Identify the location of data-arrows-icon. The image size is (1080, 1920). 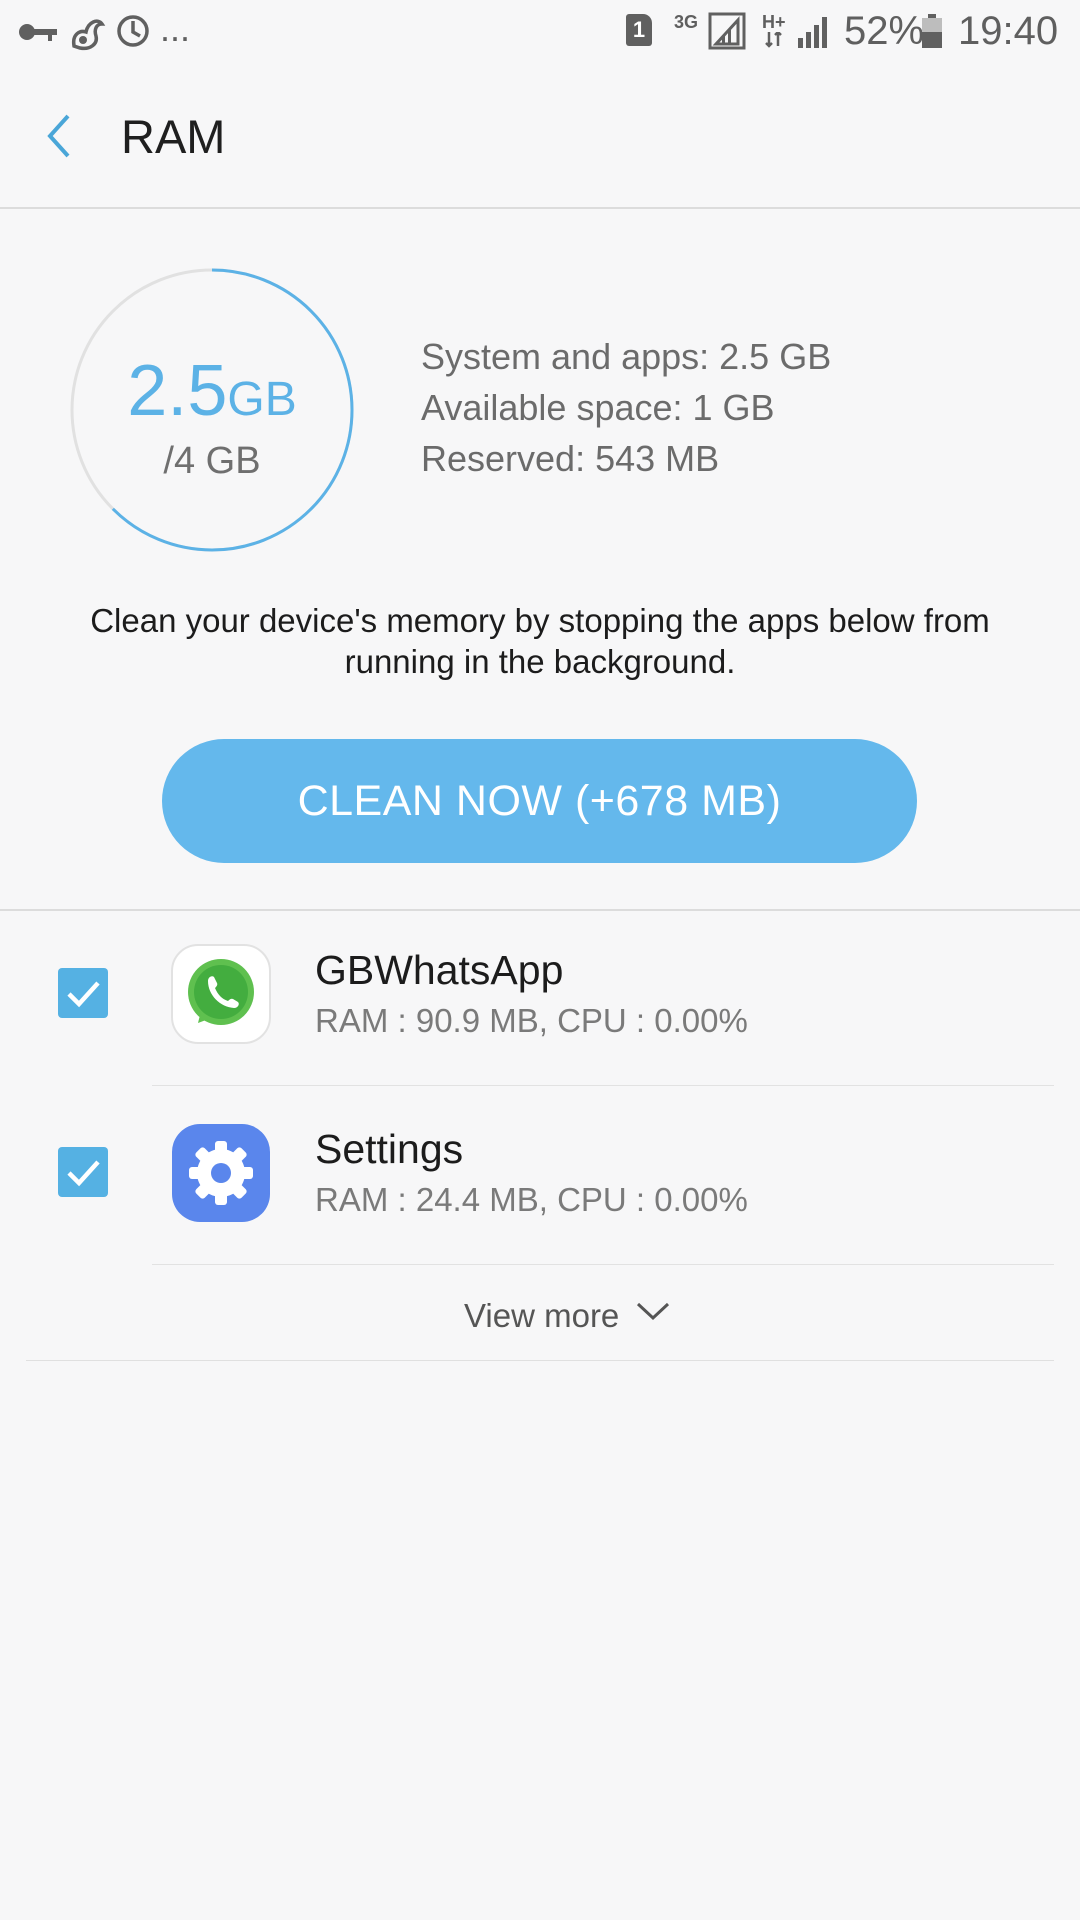
(773, 40).